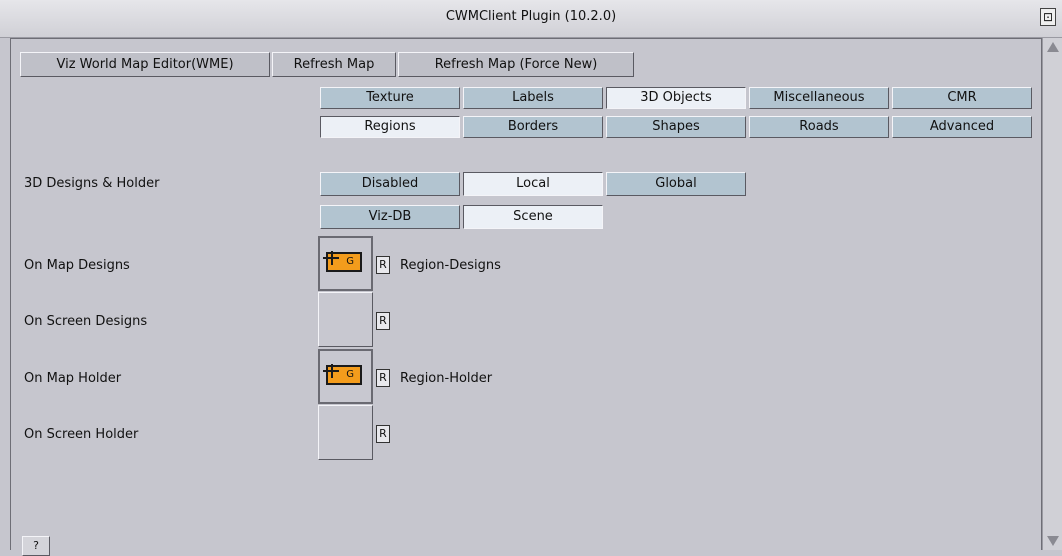 This screenshot has height=556, width=1062. Describe the element at coordinates (962, 127) in the screenshot. I see `tab-advanced: Advanced` at that location.